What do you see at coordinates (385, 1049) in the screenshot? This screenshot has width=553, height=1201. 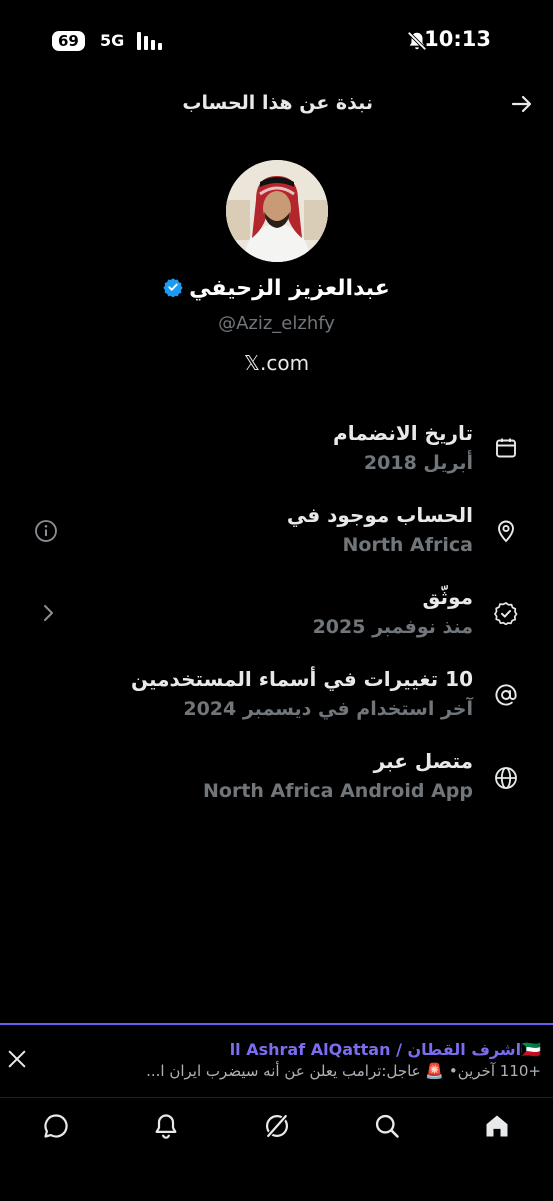 I see `notification-title: اا Ashraf AlQattan / اشرف القطان🇰🇼` at bounding box center [385, 1049].